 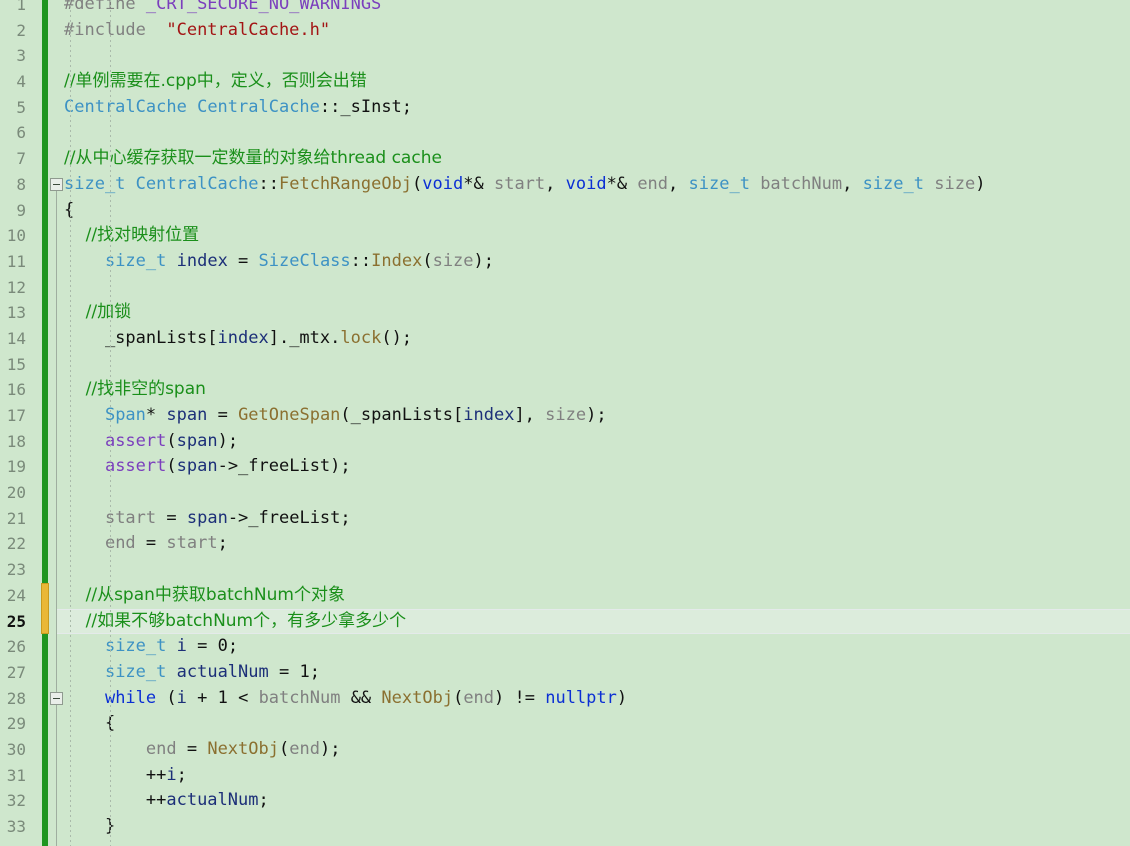 What do you see at coordinates (593, 750) in the screenshot?
I see `code-line: end = NextObj(end);` at bounding box center [593, 750].